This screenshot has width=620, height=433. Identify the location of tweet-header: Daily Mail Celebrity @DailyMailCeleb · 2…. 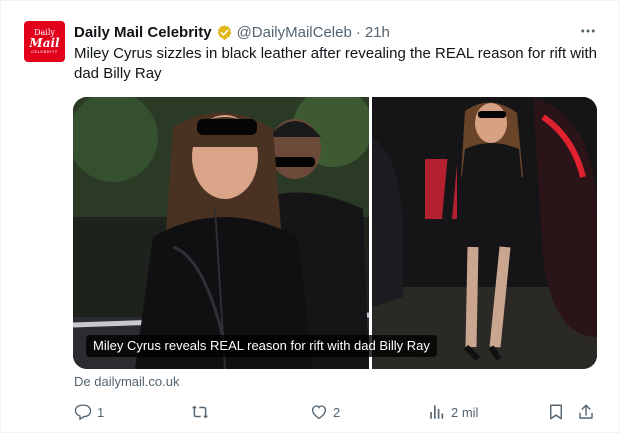
(232, 32).